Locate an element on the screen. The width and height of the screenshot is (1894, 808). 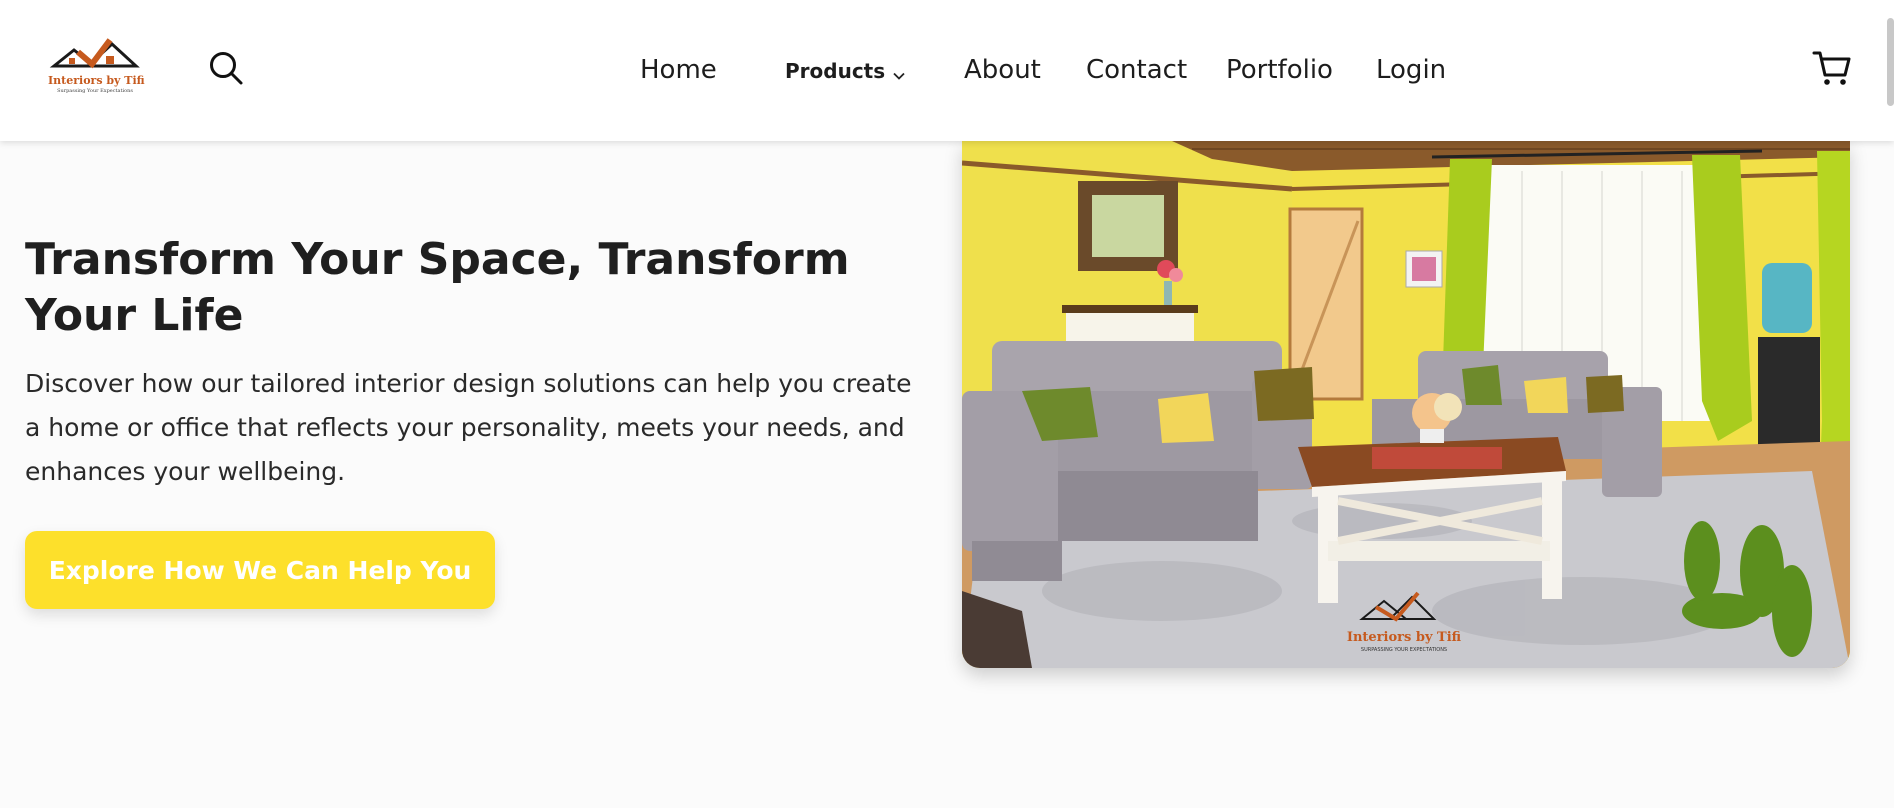
house-logo-icon is located at coordinates (94, 53).